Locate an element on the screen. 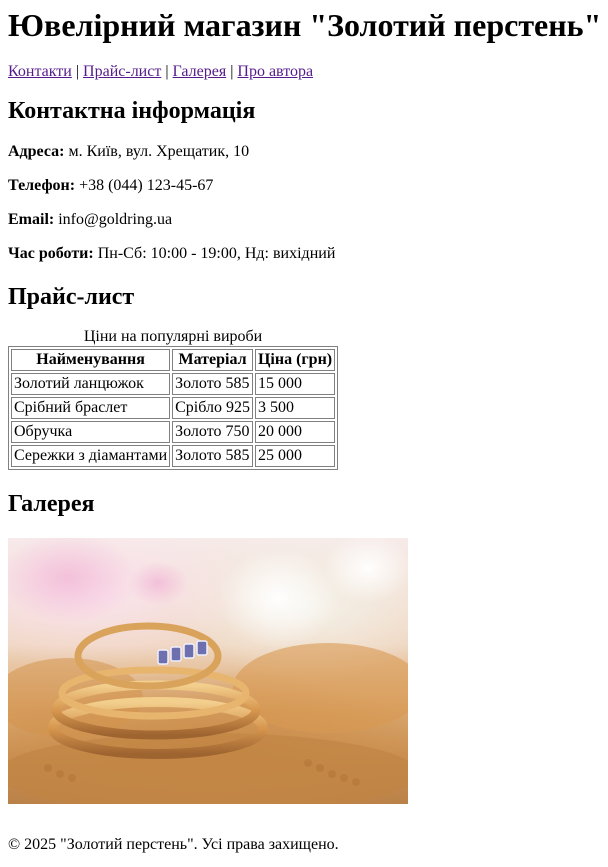  table-row: Обручка Золото 750 20 000 is located at coordinates (173, 432).